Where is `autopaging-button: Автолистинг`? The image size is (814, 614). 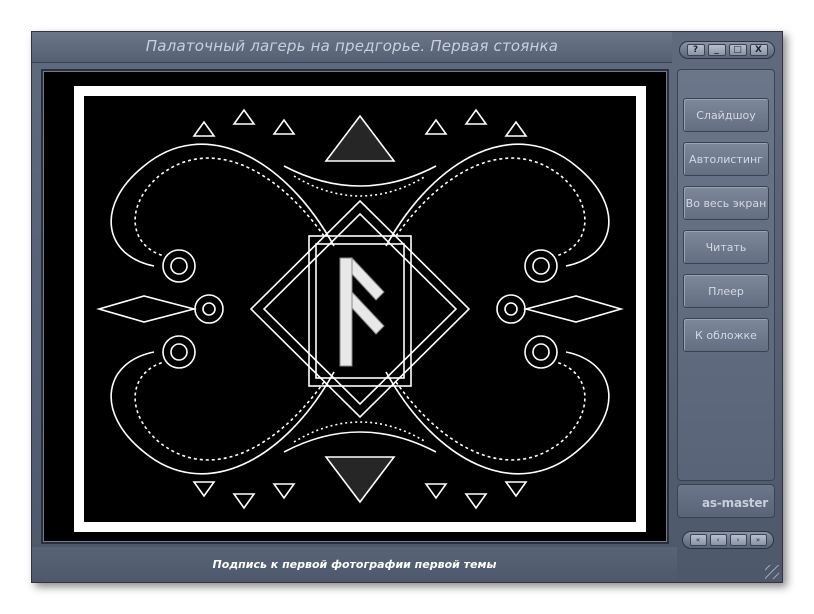
autopaging-button: Автолистинг is located at coordinates (726, 159).